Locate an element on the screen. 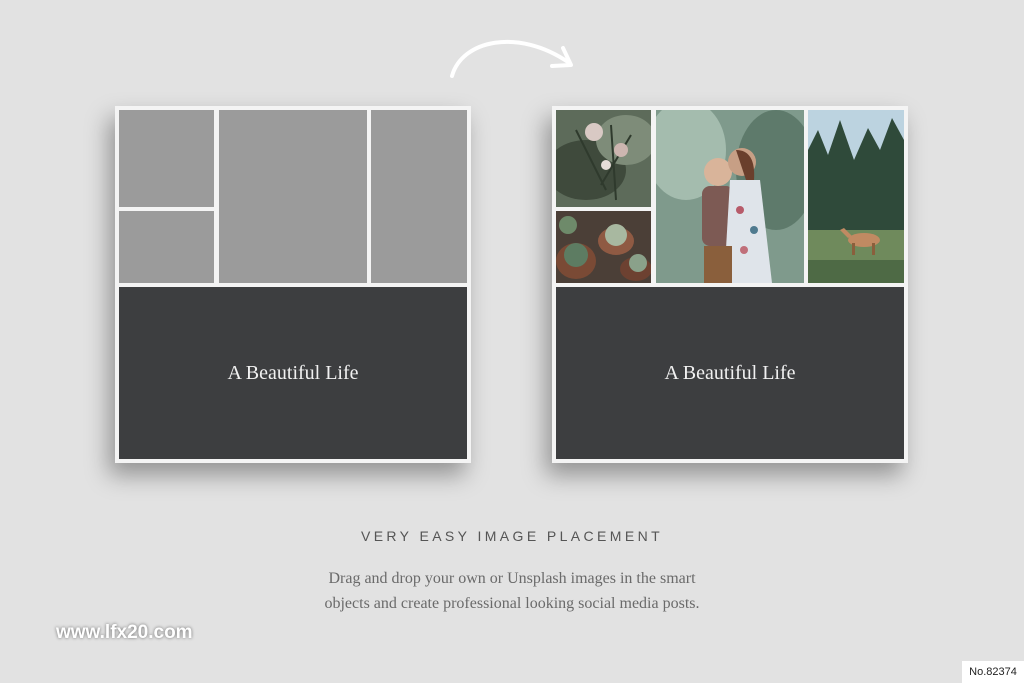 The height and width of the screenshot is (683, 1024). section-heading: VERY EASY IMAGE PLACEMENT is located at coordinates (512, 536).